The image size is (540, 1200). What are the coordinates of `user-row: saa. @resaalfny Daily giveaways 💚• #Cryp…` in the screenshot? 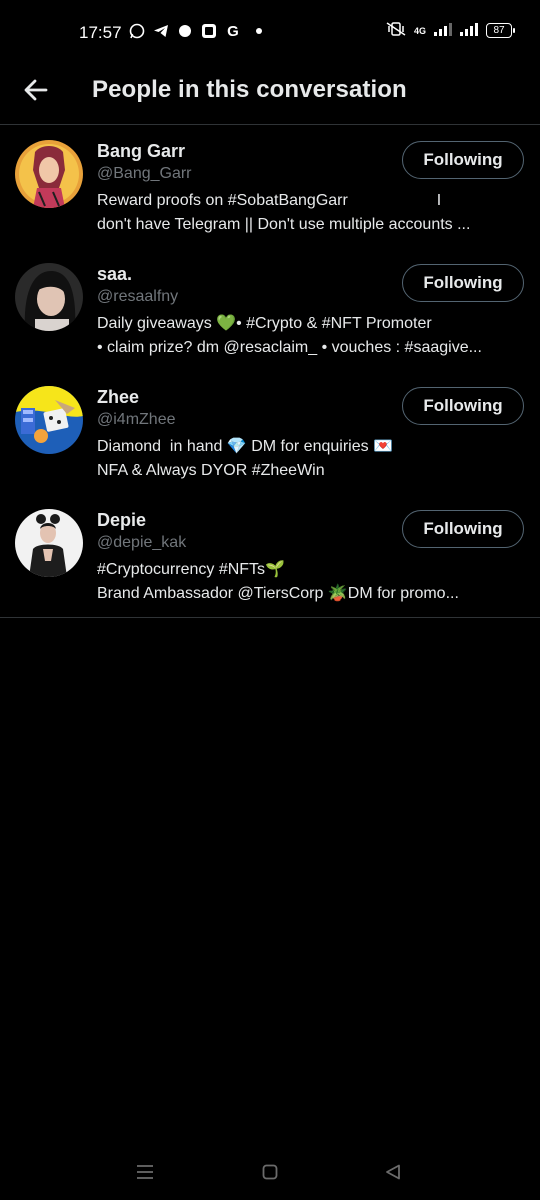 It's located at (270, 309).